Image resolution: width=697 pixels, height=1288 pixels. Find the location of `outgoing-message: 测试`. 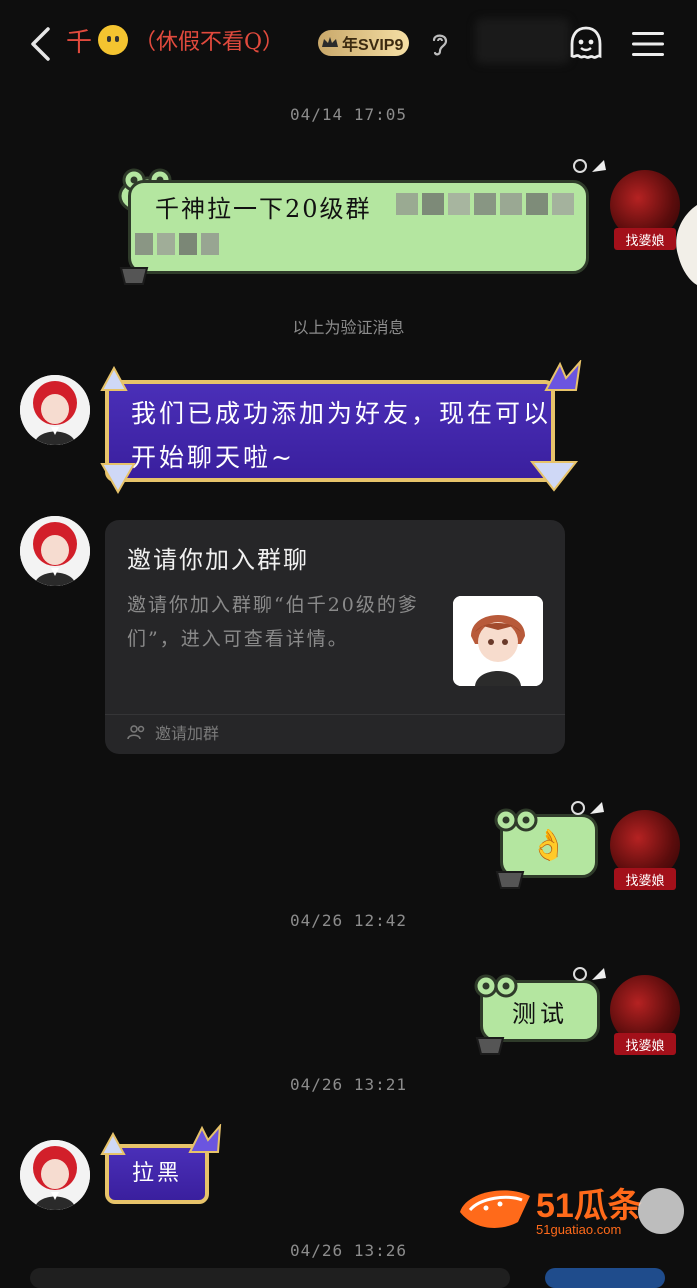

outgoing-message: 测试 is located at coordinates (544, 1010).